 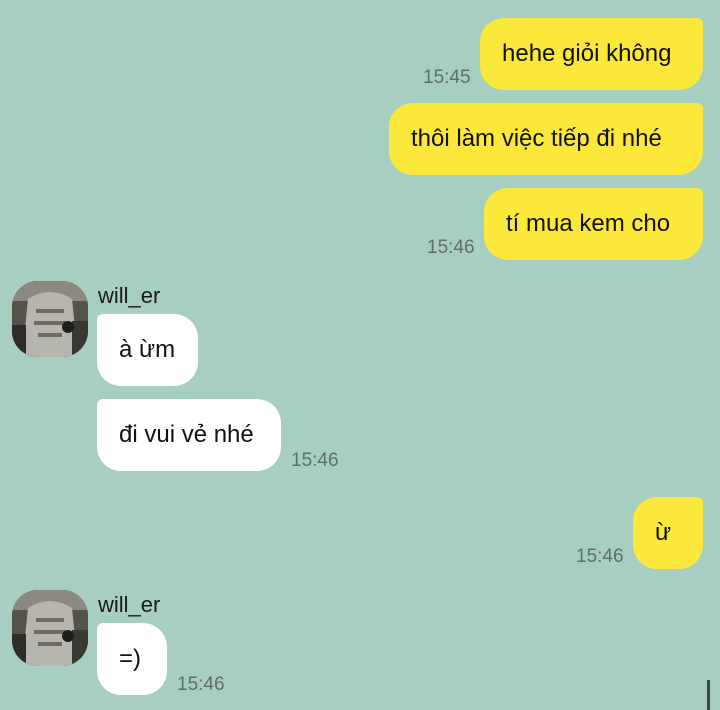 I want to click on scrollbar, so click(x=708, y=695).